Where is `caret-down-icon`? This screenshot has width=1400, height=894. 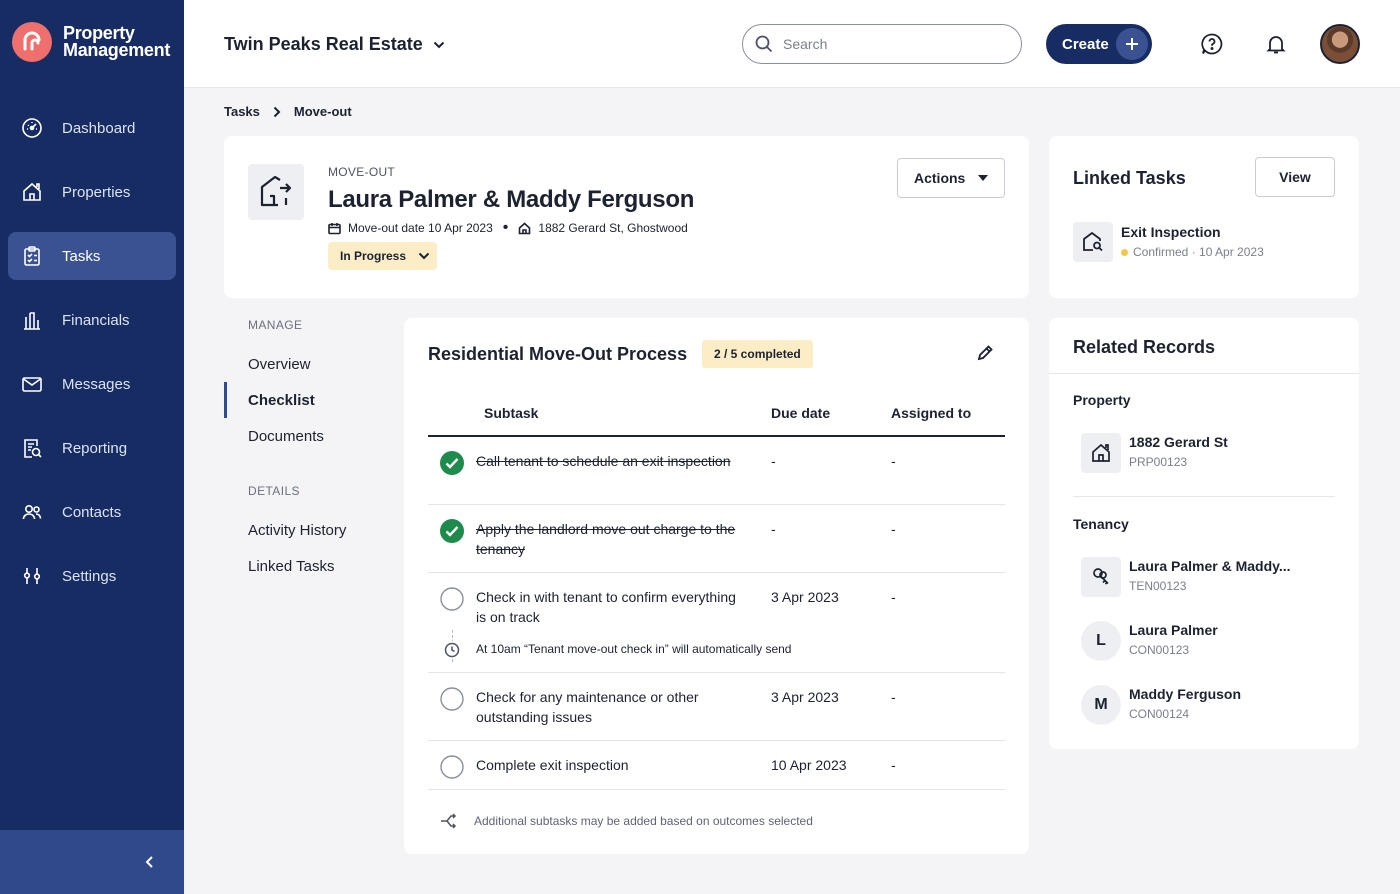 caret-down-icon is located at coordinates (983, 178).